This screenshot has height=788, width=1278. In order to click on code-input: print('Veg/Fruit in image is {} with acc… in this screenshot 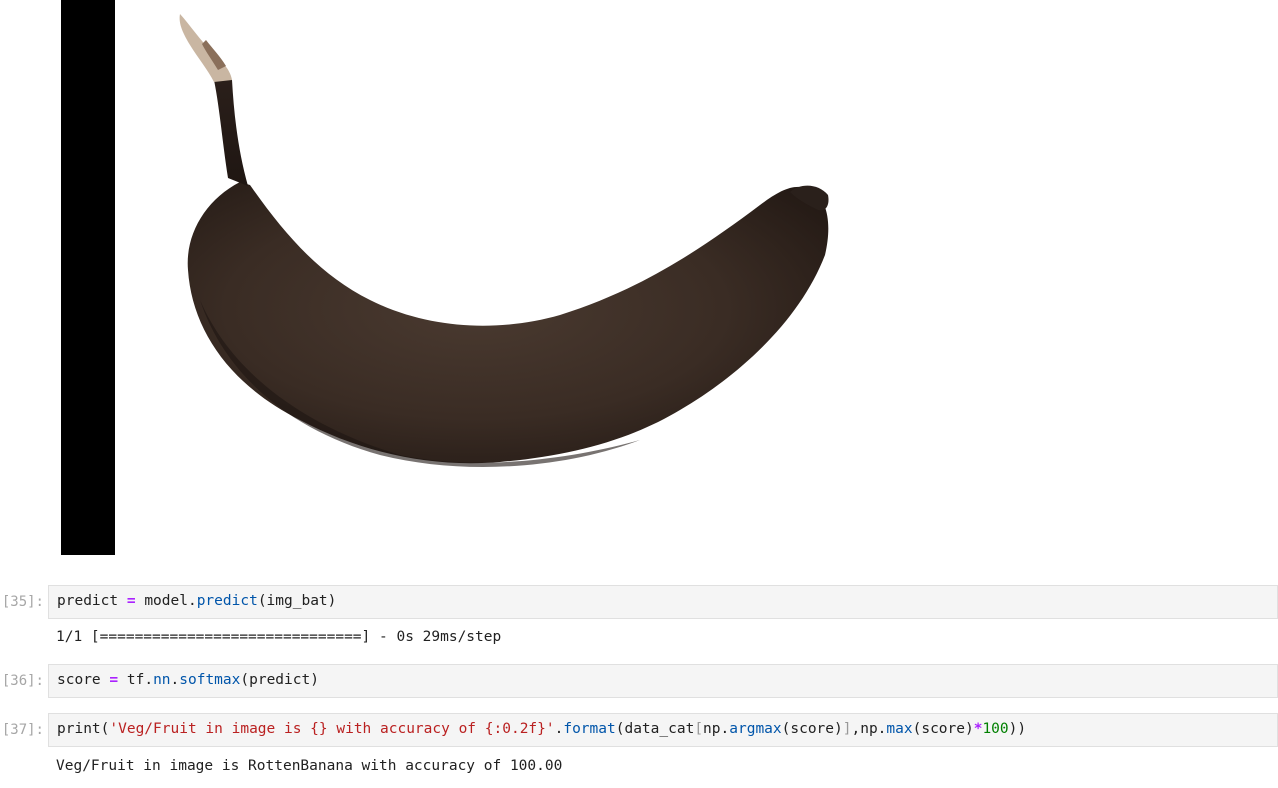, I will do `click(663, 730)`.